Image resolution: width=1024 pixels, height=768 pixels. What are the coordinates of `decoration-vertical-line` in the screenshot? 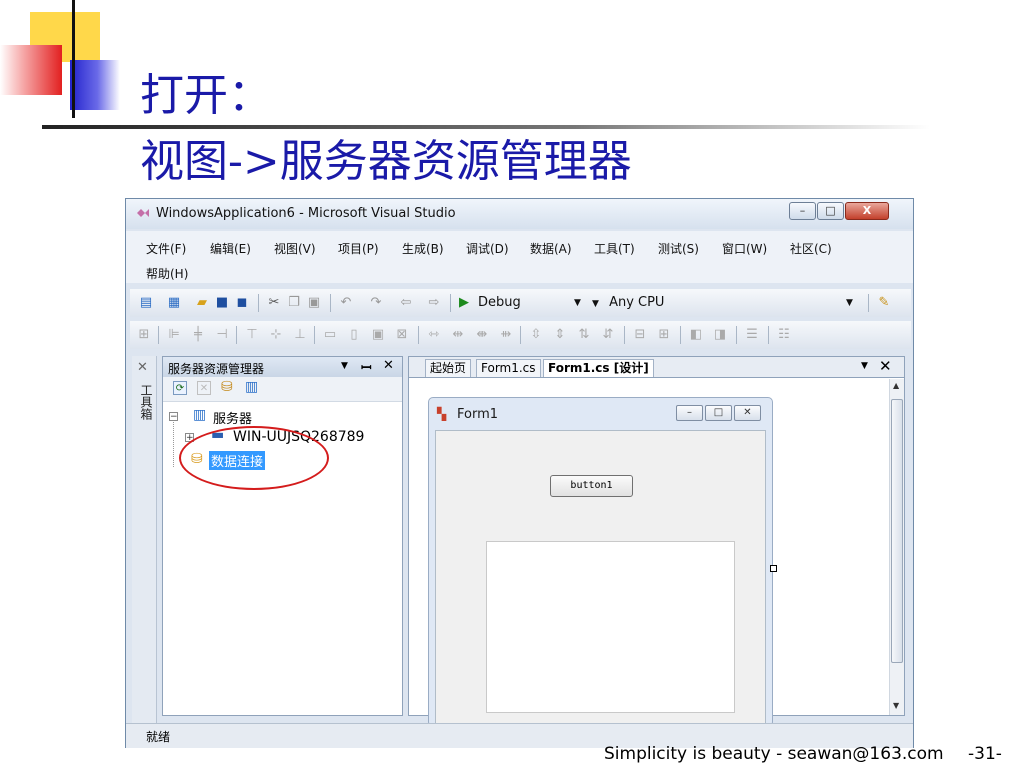 It's located at (73, 59).